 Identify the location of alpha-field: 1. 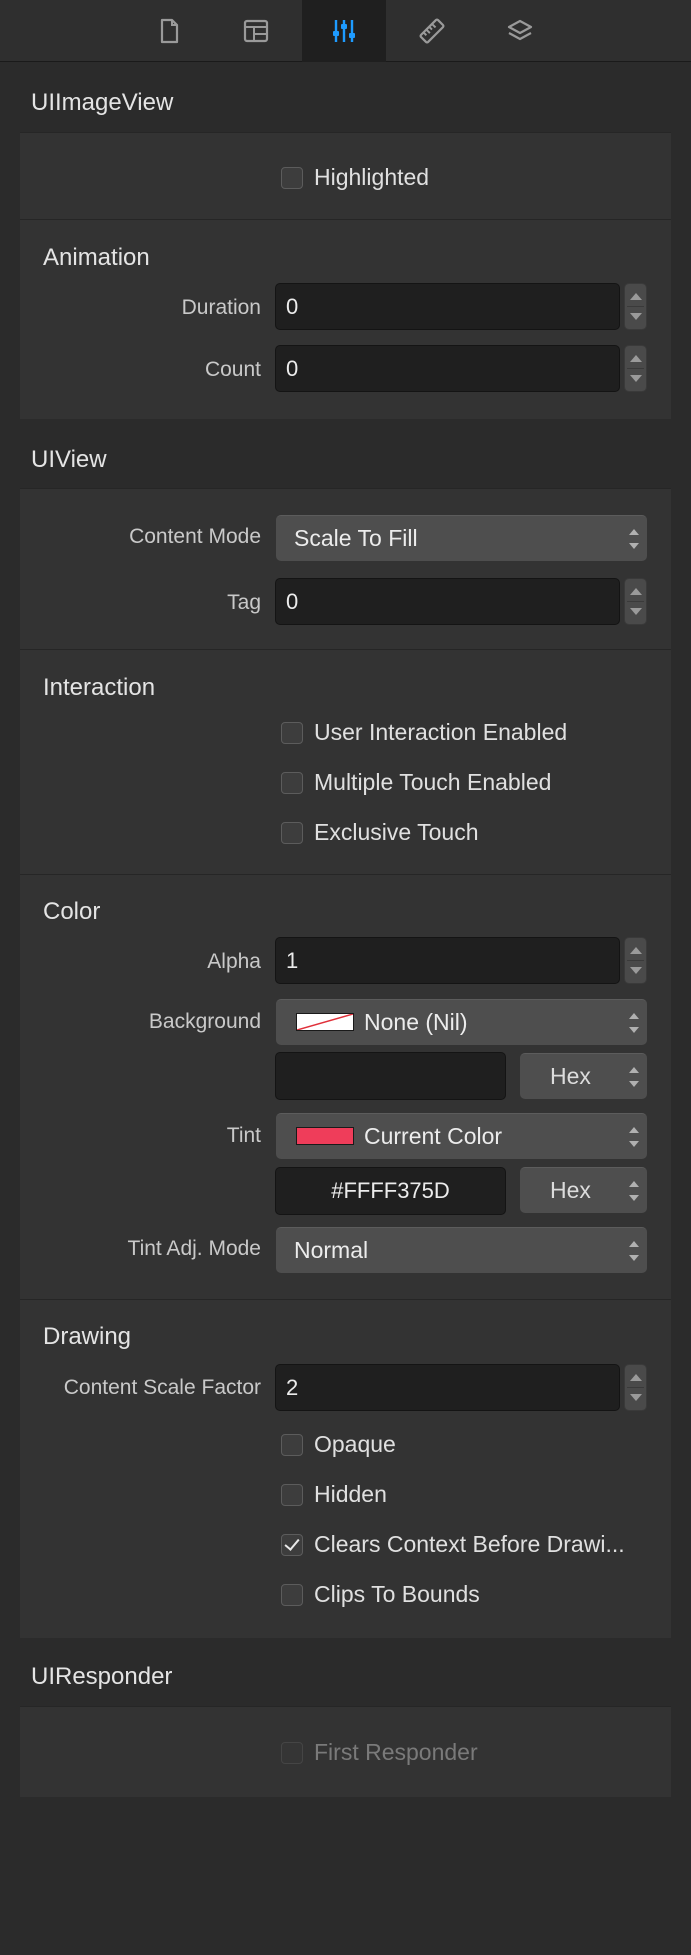
(447, 960).